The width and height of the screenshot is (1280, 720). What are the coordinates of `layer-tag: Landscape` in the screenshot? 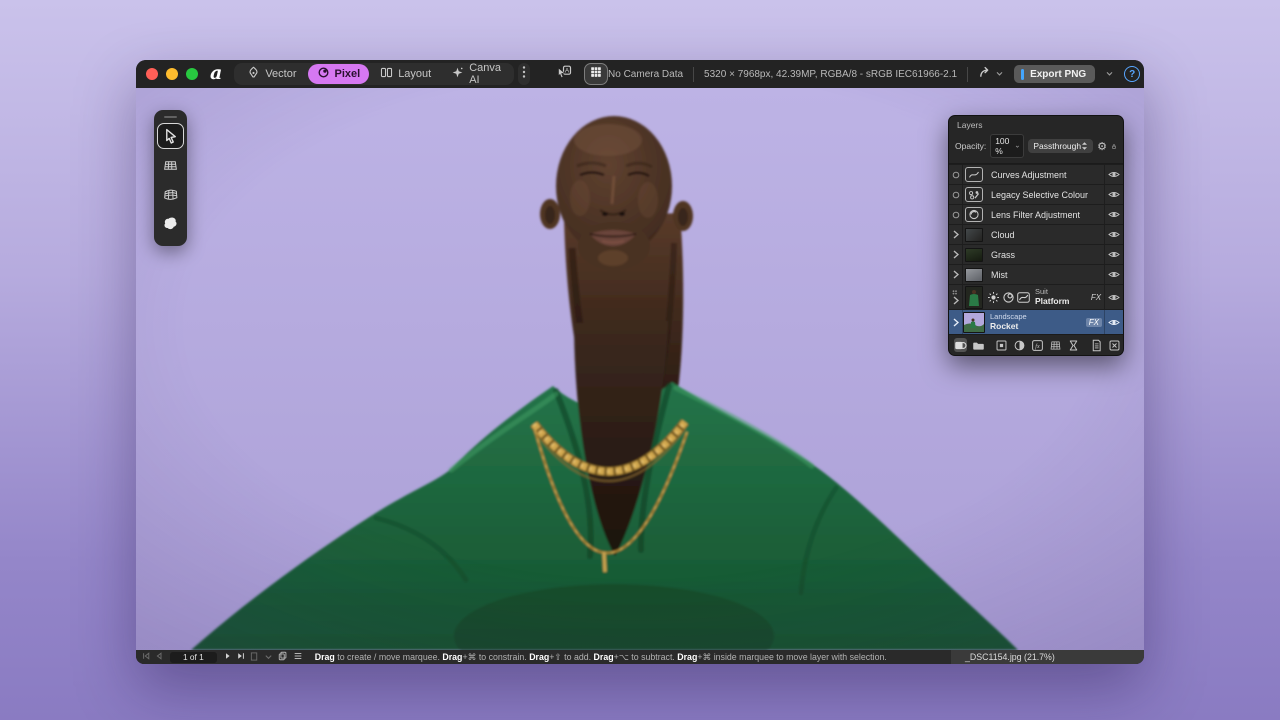 It's located at (1008, 317).